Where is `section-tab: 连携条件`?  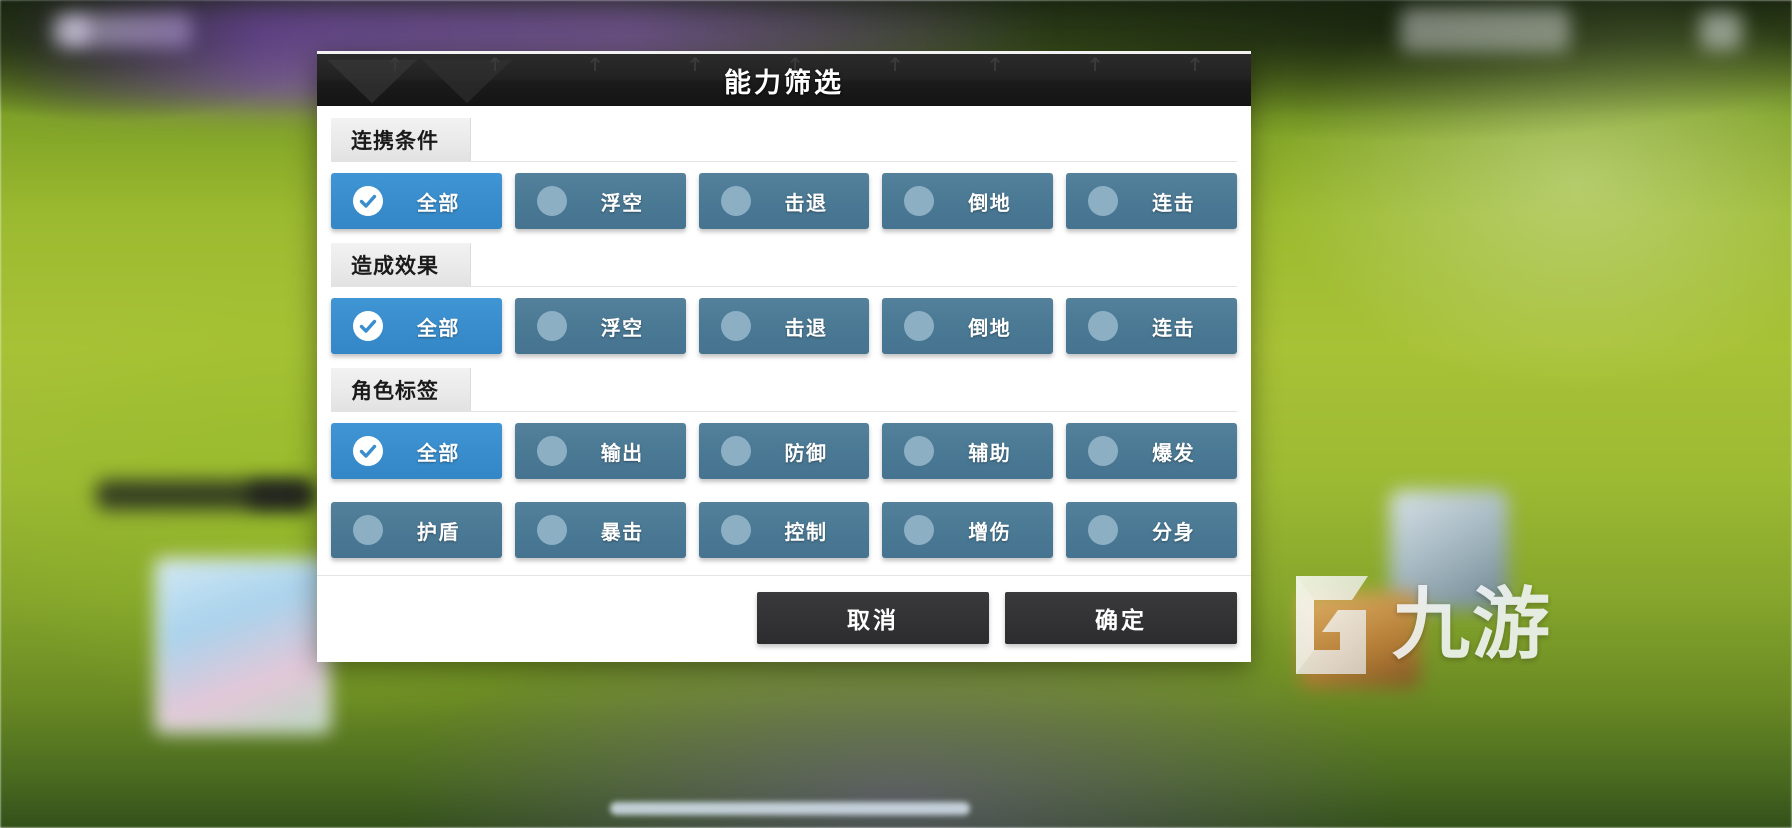
section-tab: 连携条件 is located at coordinates (401, 139).